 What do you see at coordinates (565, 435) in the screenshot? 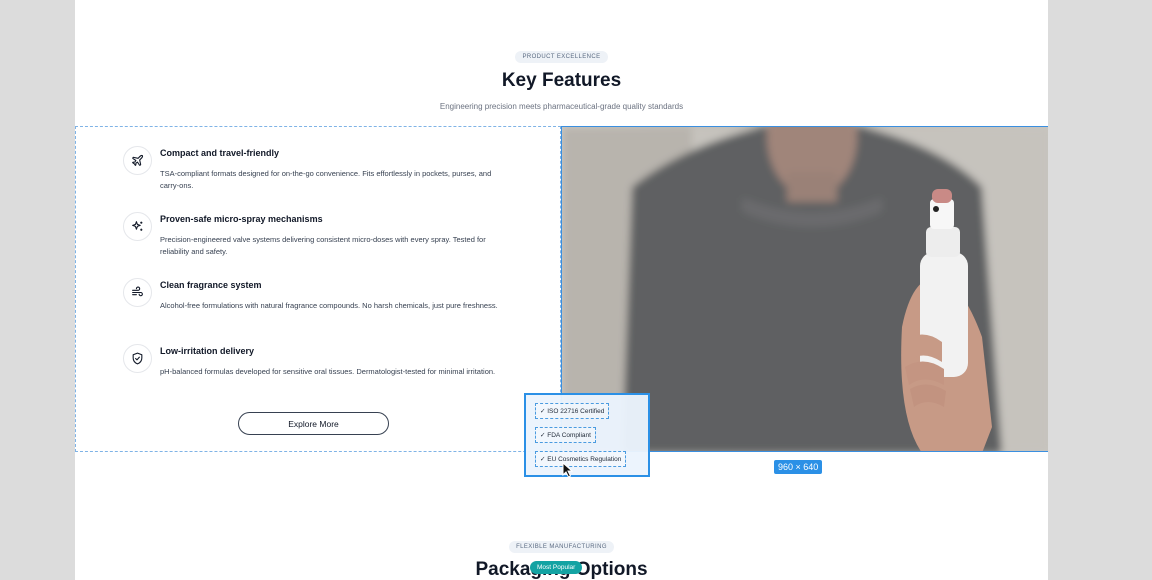
I see `certification-fda: ✓ FDA Compliant` at bounding box center [565, 435].